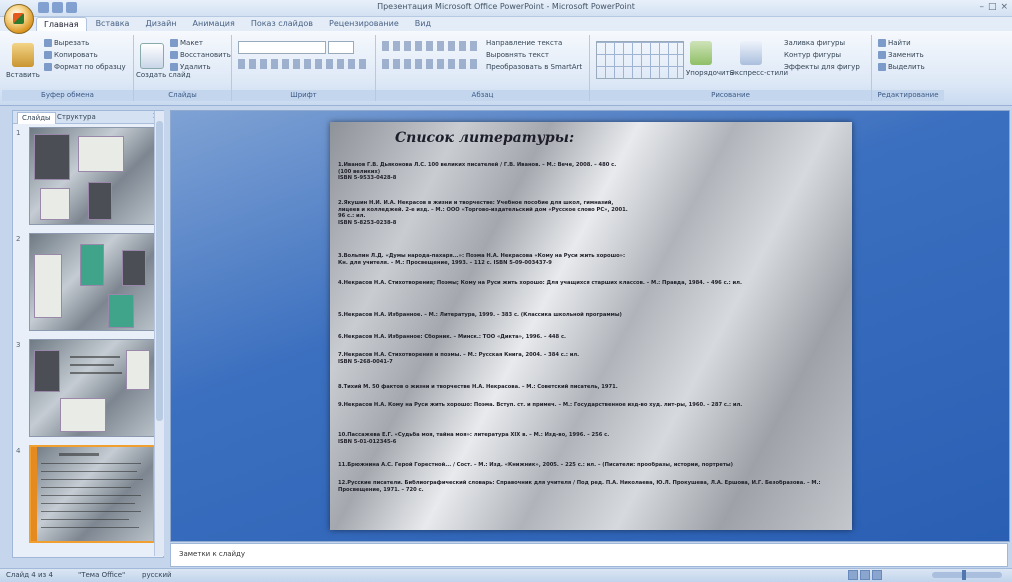  What do you see at coordinates (506, 575) in the screenshot?
I see `status-bar: Слайд 4 из 4 "Тема Office" русский` at bounding box center [506, 575].